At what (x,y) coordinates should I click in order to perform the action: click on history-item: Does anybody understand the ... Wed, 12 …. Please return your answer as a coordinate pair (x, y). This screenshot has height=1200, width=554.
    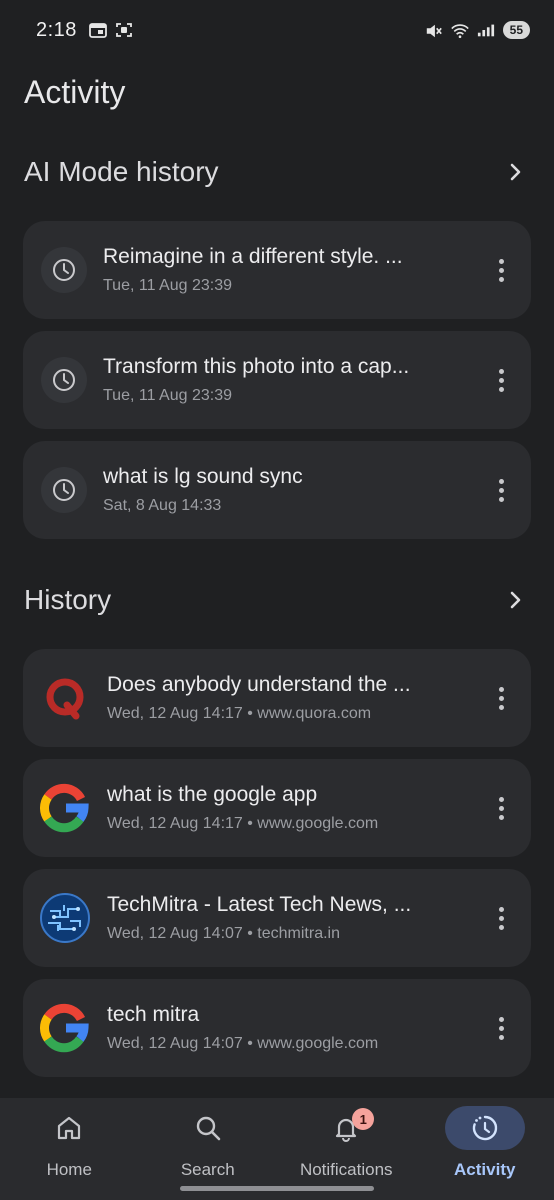
    Looking at the image, I should click on (277, 698).